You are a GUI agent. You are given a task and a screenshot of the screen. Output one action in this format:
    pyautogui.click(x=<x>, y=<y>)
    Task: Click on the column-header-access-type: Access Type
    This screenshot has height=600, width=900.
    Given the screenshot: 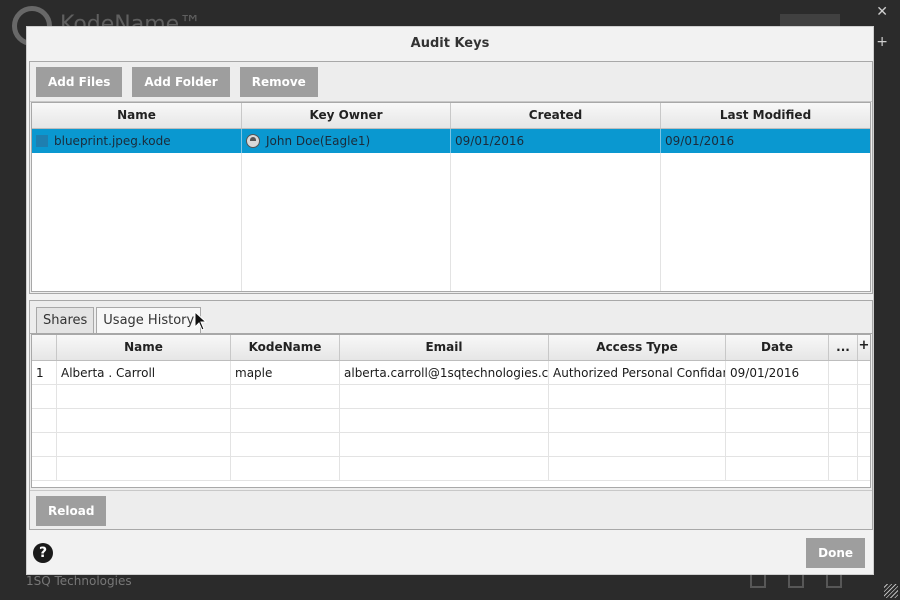 What is the action you would take?
    pyautogui.click(x=637, y=347)
    